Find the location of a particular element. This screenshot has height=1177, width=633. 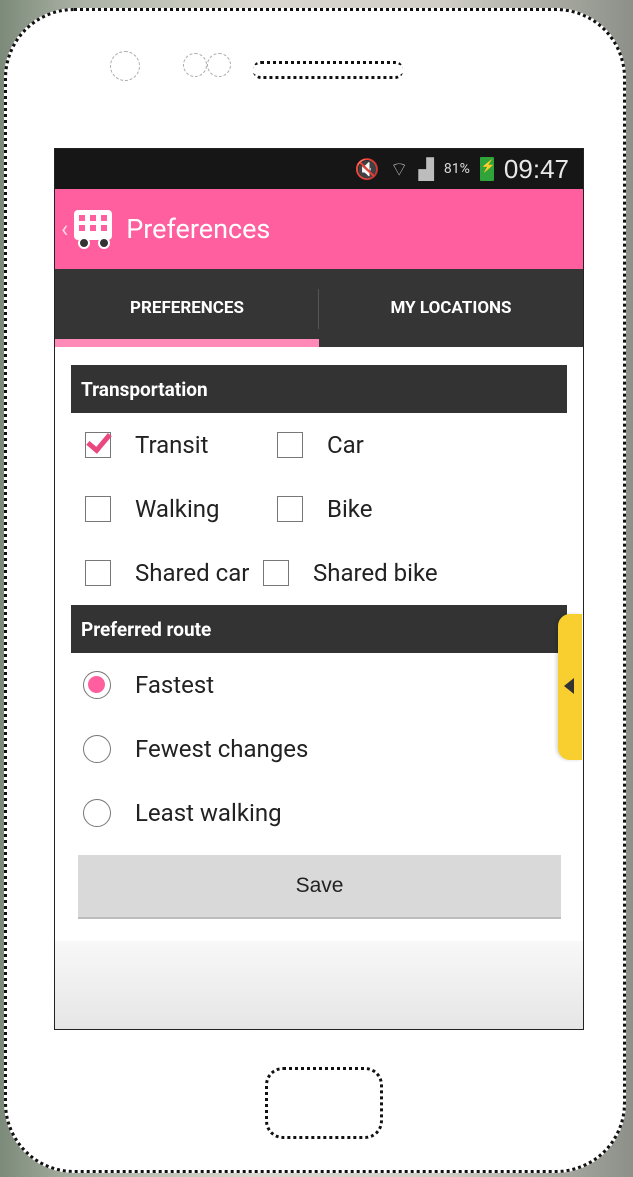

checkbox-label: Bike is located at coordinates (350, 509).